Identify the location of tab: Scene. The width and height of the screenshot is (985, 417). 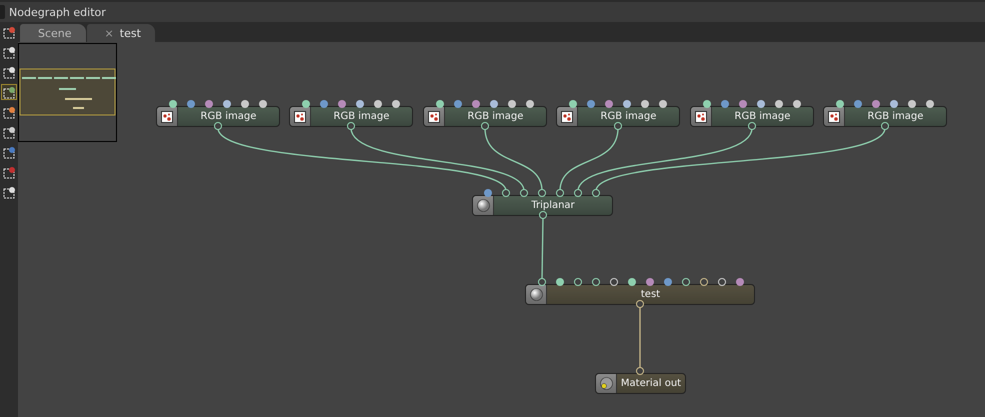
(53, 33).